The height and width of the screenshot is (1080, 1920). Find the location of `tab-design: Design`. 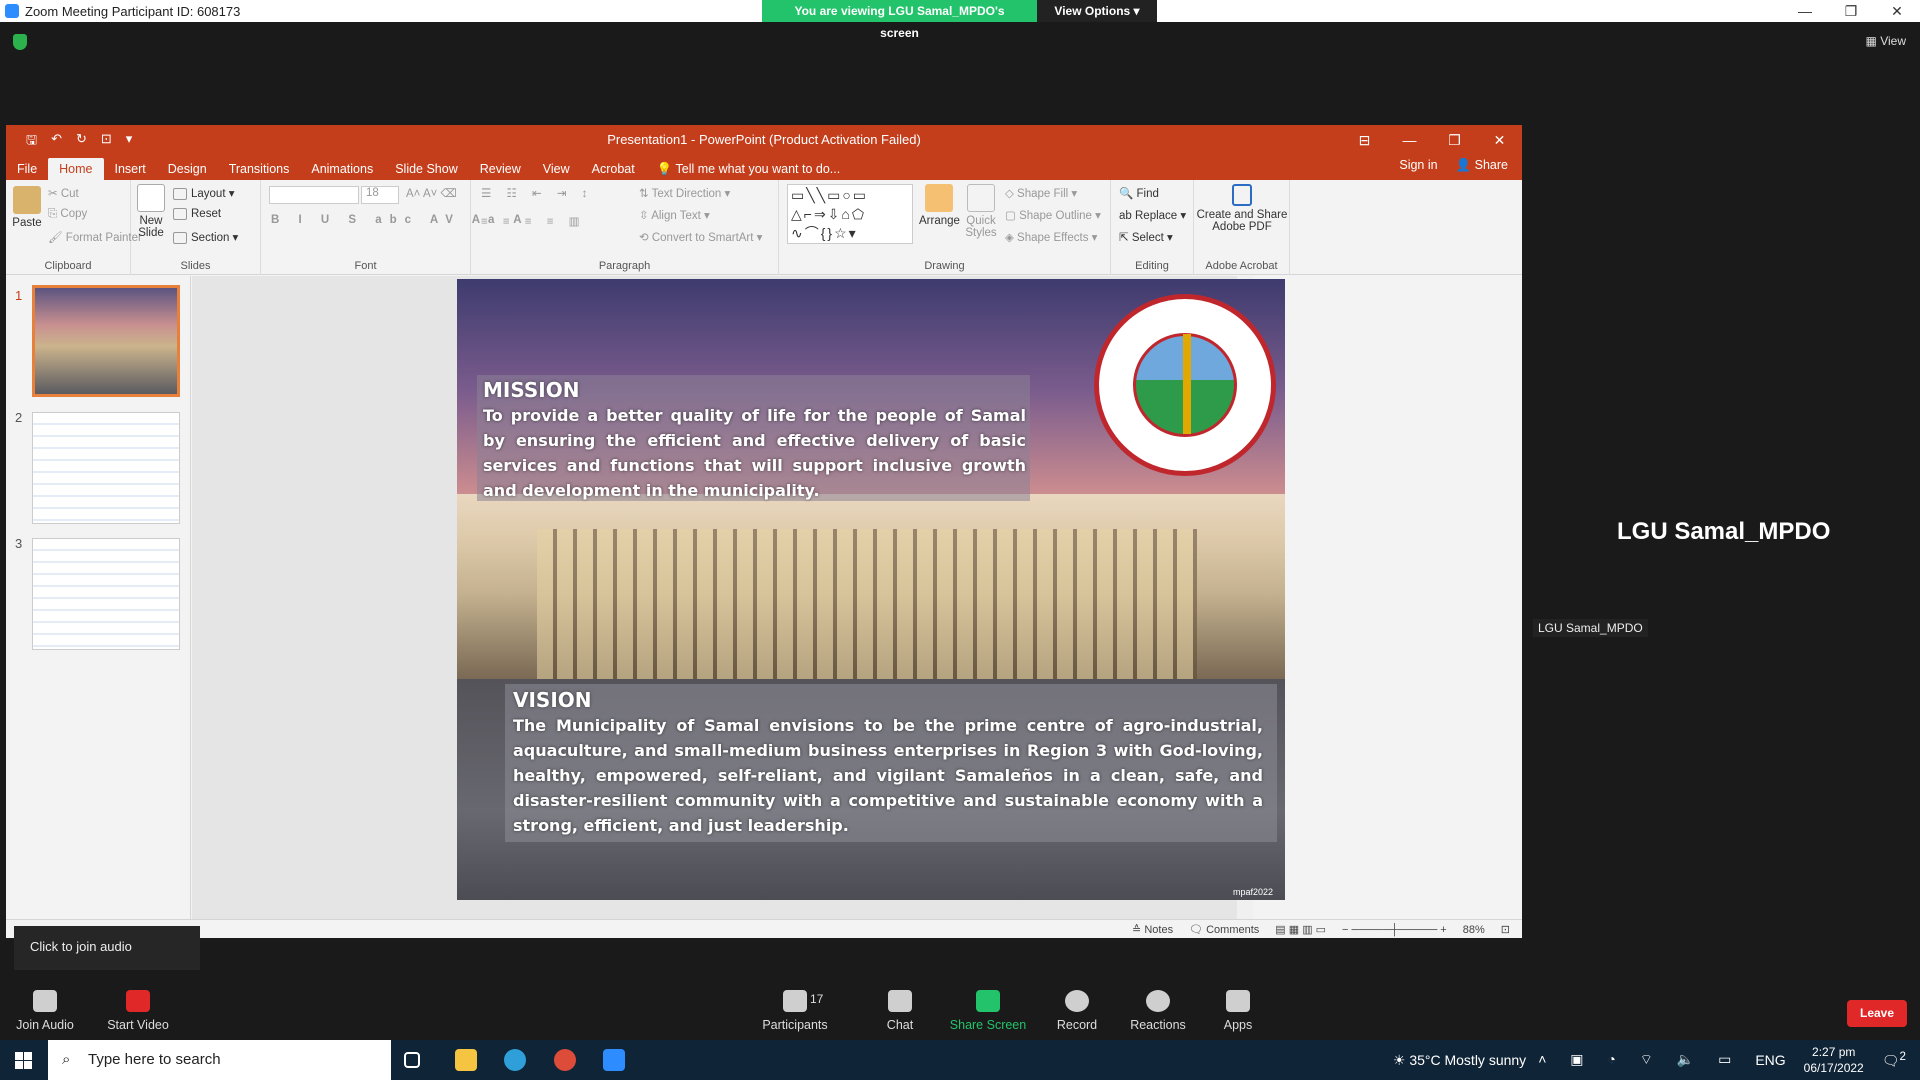

tab-design: Design is located at coordinates (187, 169).